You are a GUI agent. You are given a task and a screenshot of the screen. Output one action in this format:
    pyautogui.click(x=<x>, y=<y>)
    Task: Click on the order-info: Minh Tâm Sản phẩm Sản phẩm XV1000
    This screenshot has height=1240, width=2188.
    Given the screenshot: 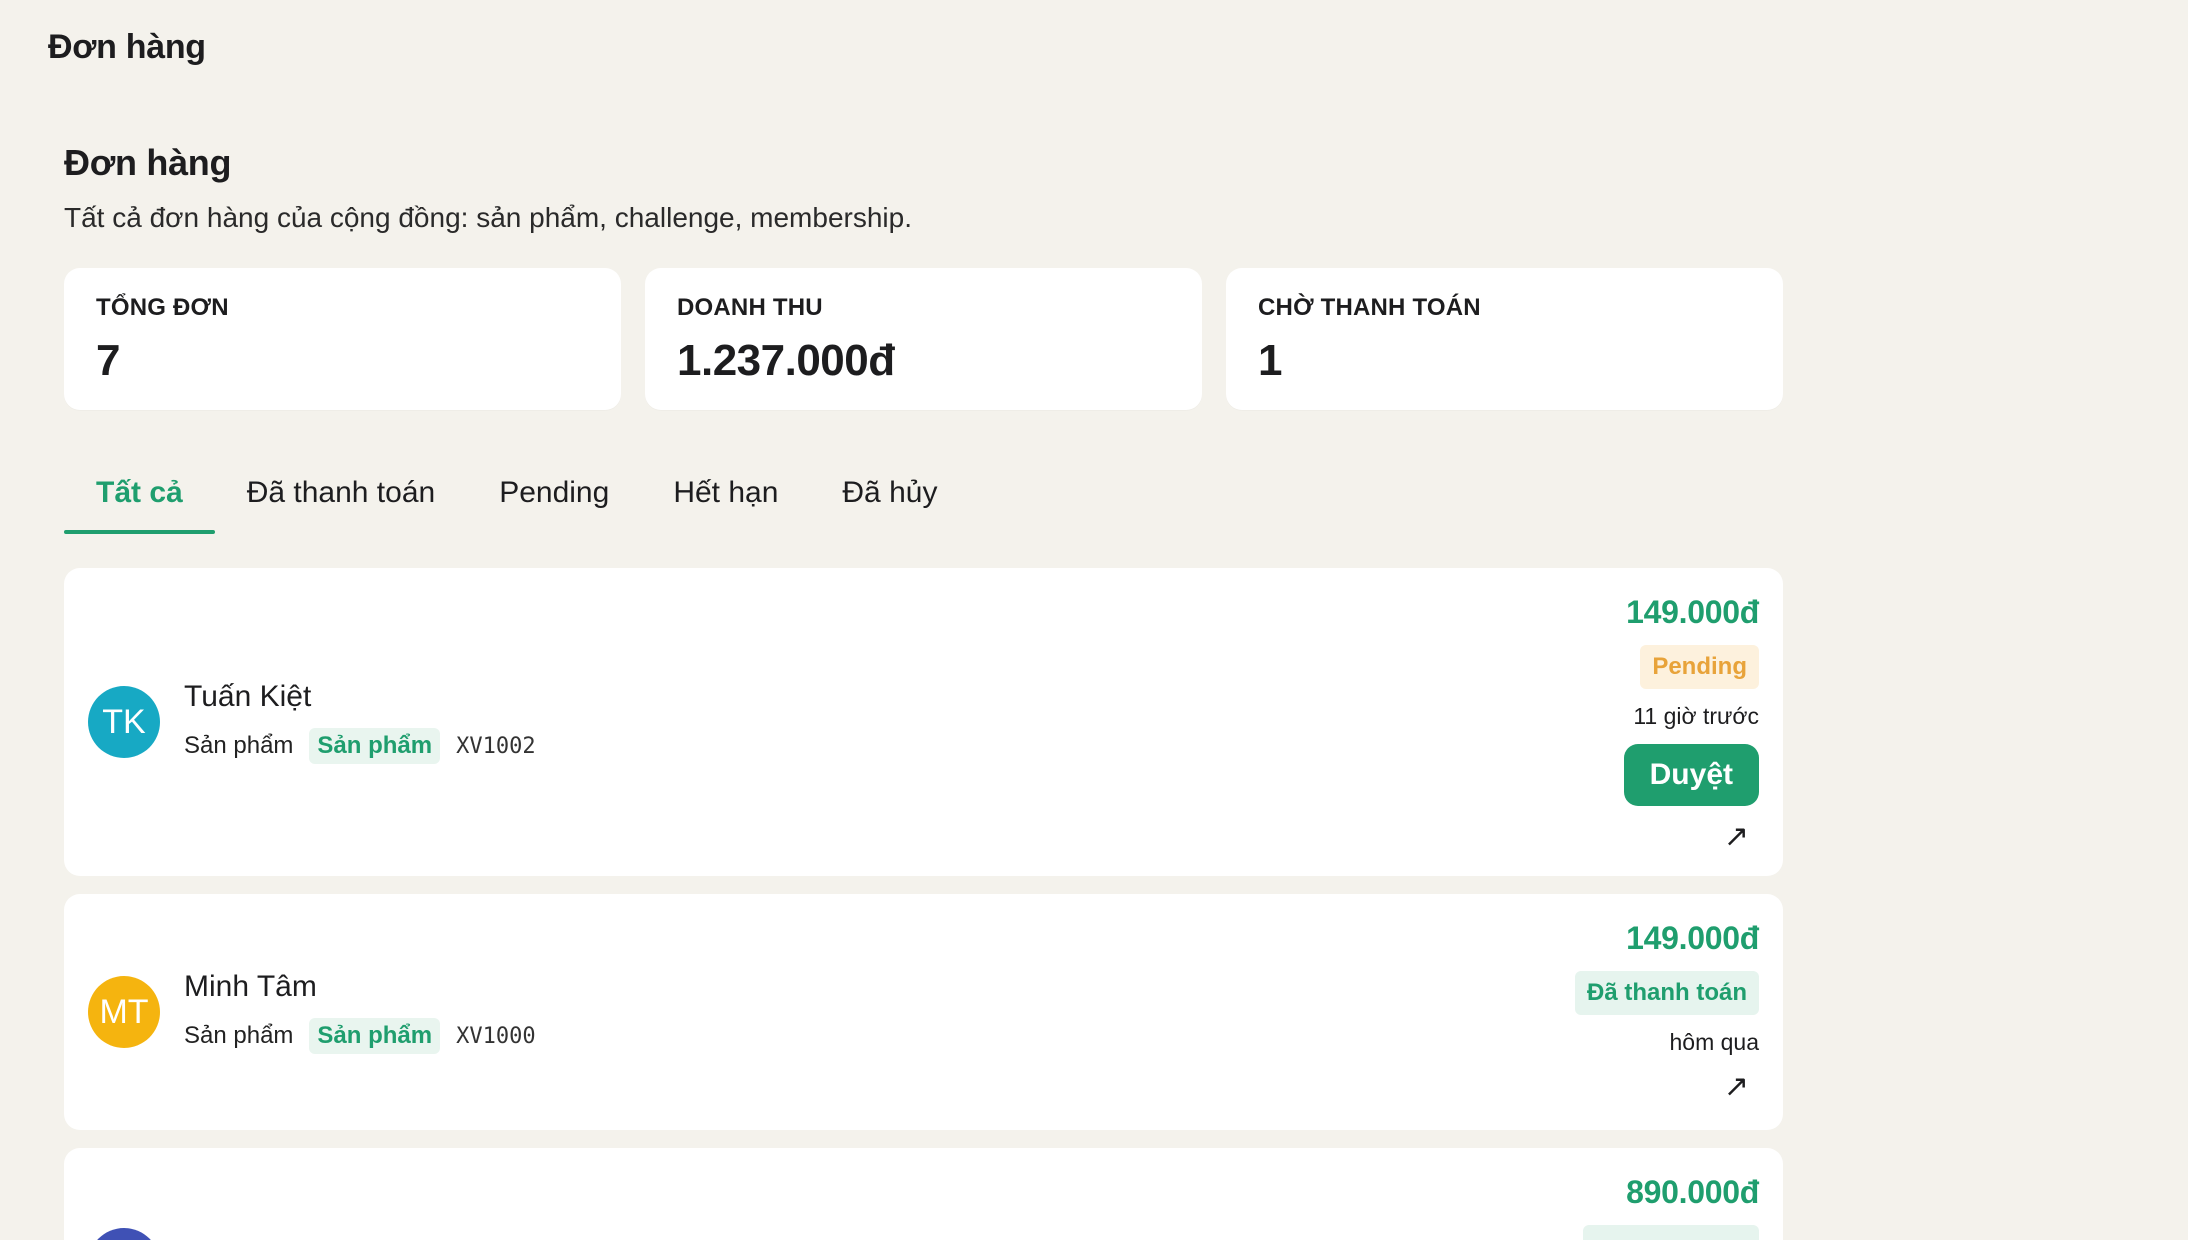 What is the action you would take?
    pyautogui.click(x=360, y=1012)
    